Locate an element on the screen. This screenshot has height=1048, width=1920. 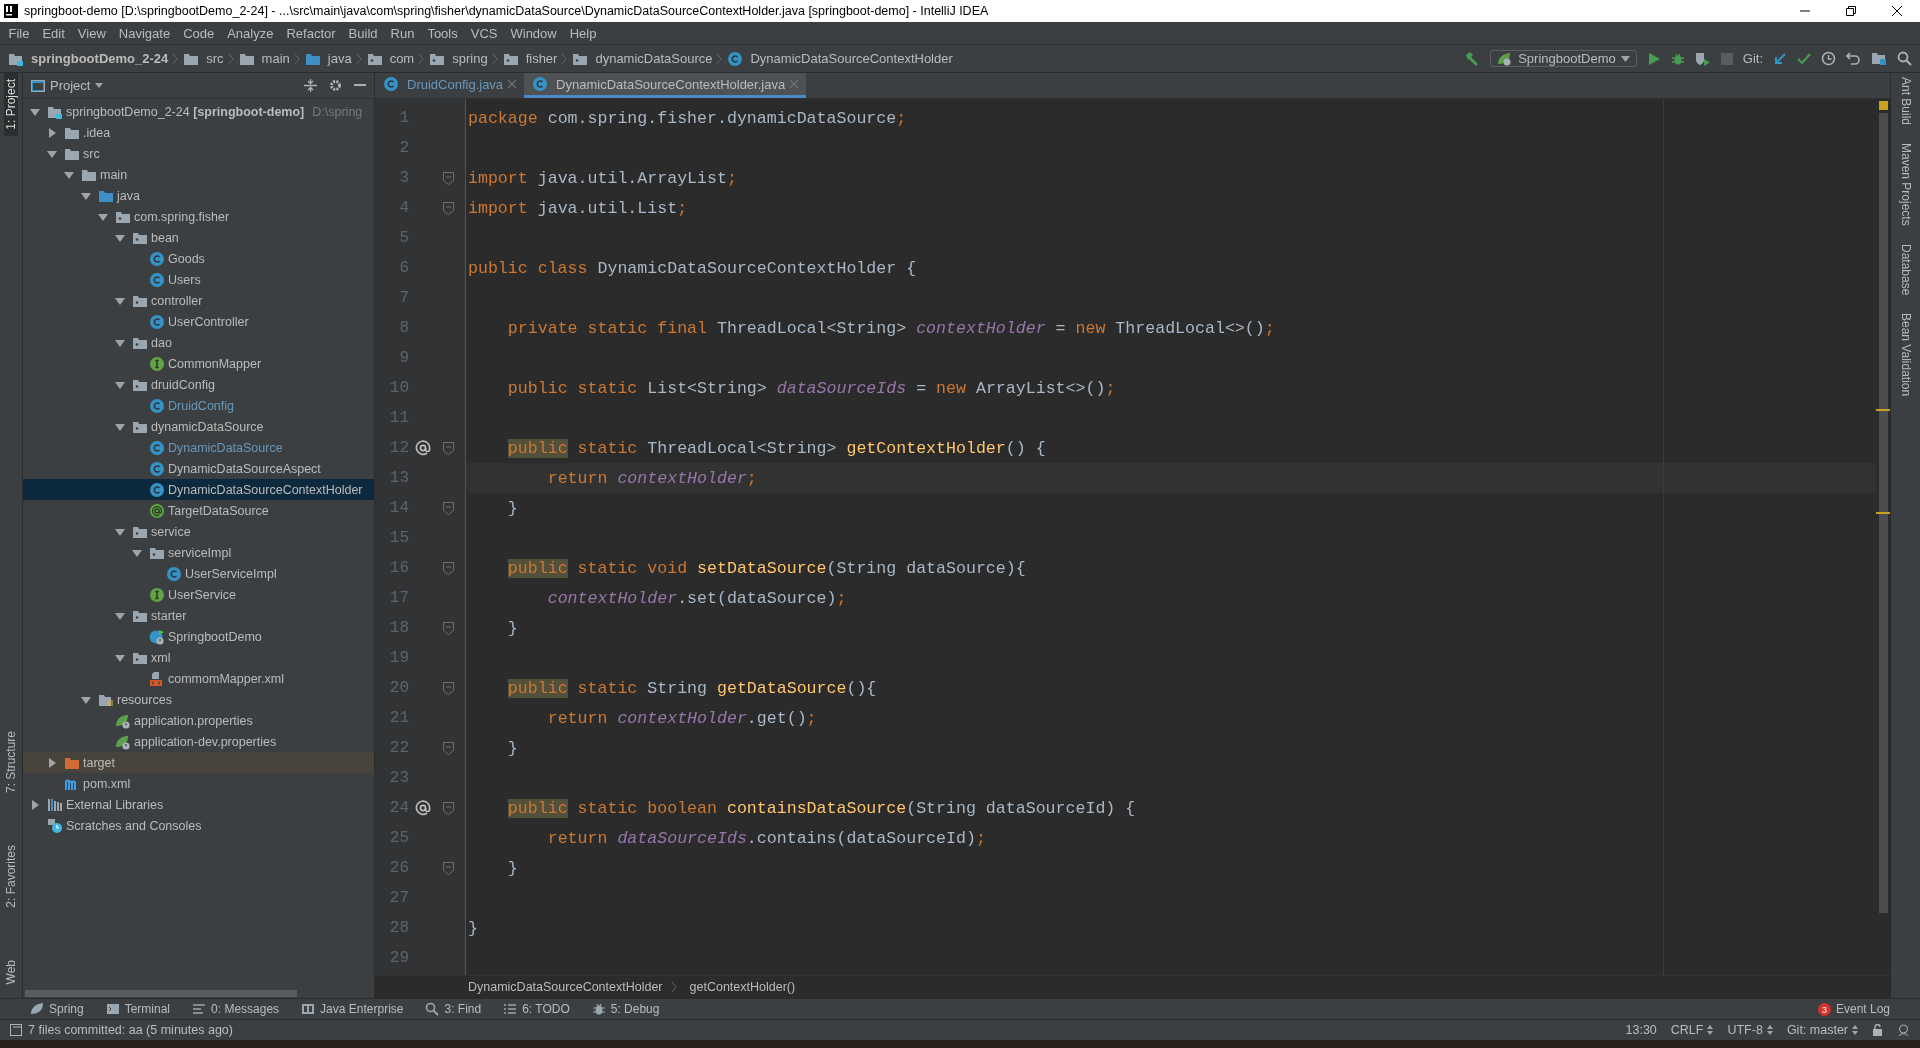
editor-tab: DynamicDataSourceContextHolder.java is located at coordinates (665, 85).